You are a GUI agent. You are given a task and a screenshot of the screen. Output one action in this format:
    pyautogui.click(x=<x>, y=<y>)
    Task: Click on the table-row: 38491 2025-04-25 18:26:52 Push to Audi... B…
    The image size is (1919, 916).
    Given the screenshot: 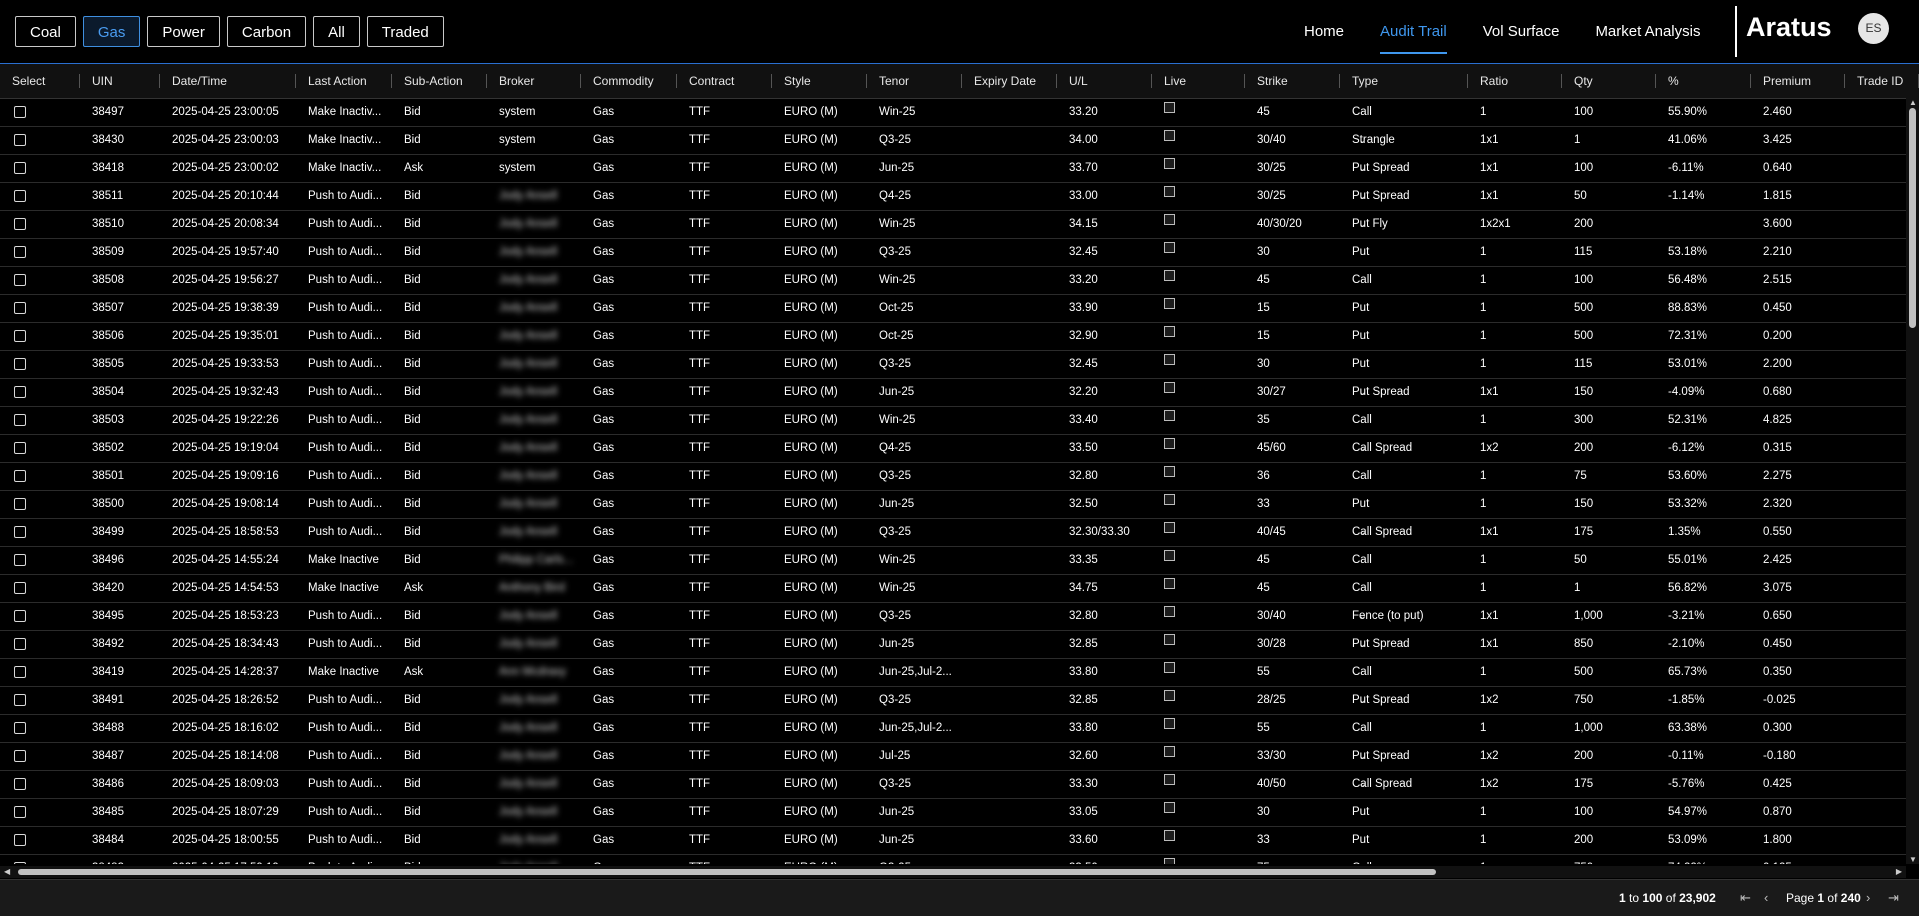 What is the action you would take?
    pyautogui.click(x=953, y=701)
    